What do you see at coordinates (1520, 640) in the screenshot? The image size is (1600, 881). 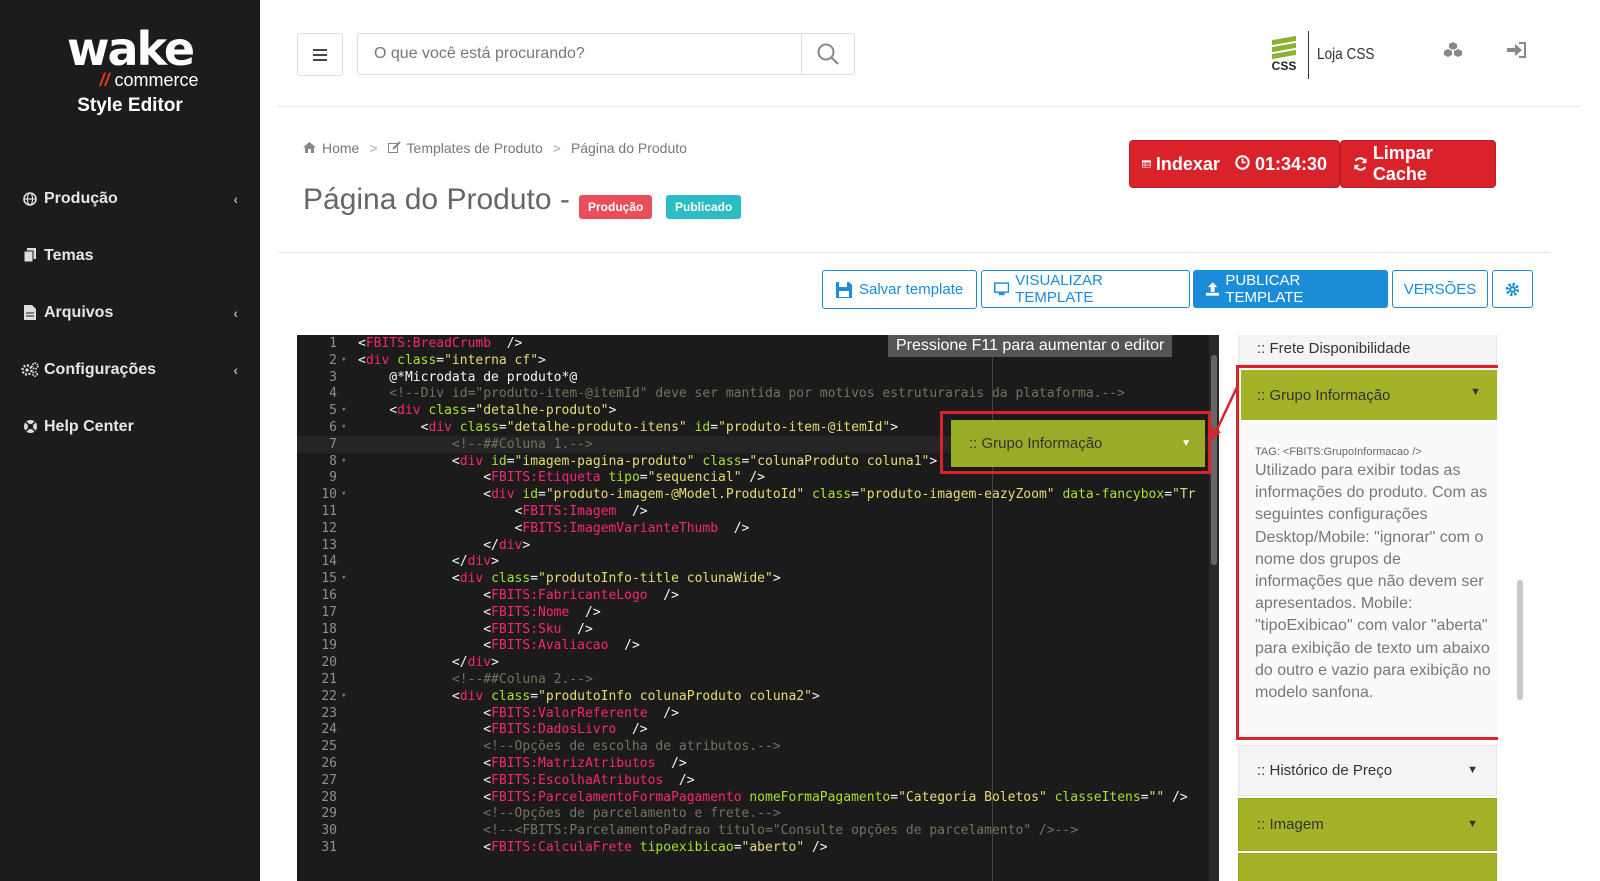 I see `tag-panel-scrollbar` at bounding box center [1520, 640].